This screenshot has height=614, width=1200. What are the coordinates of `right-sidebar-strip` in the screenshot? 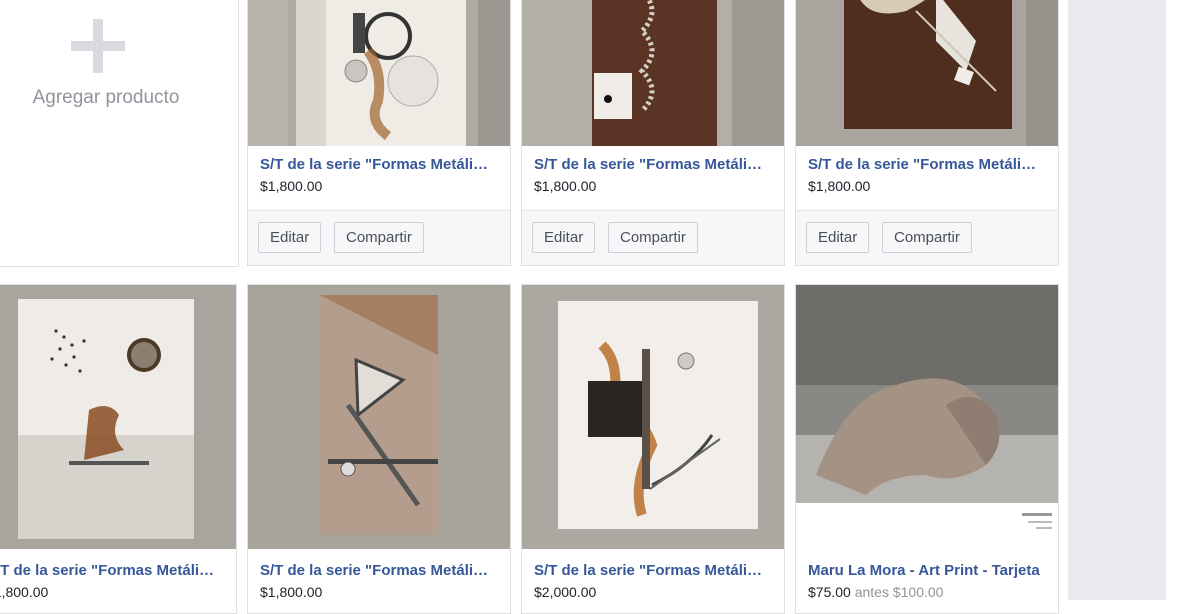 It's located at (1183, 300).